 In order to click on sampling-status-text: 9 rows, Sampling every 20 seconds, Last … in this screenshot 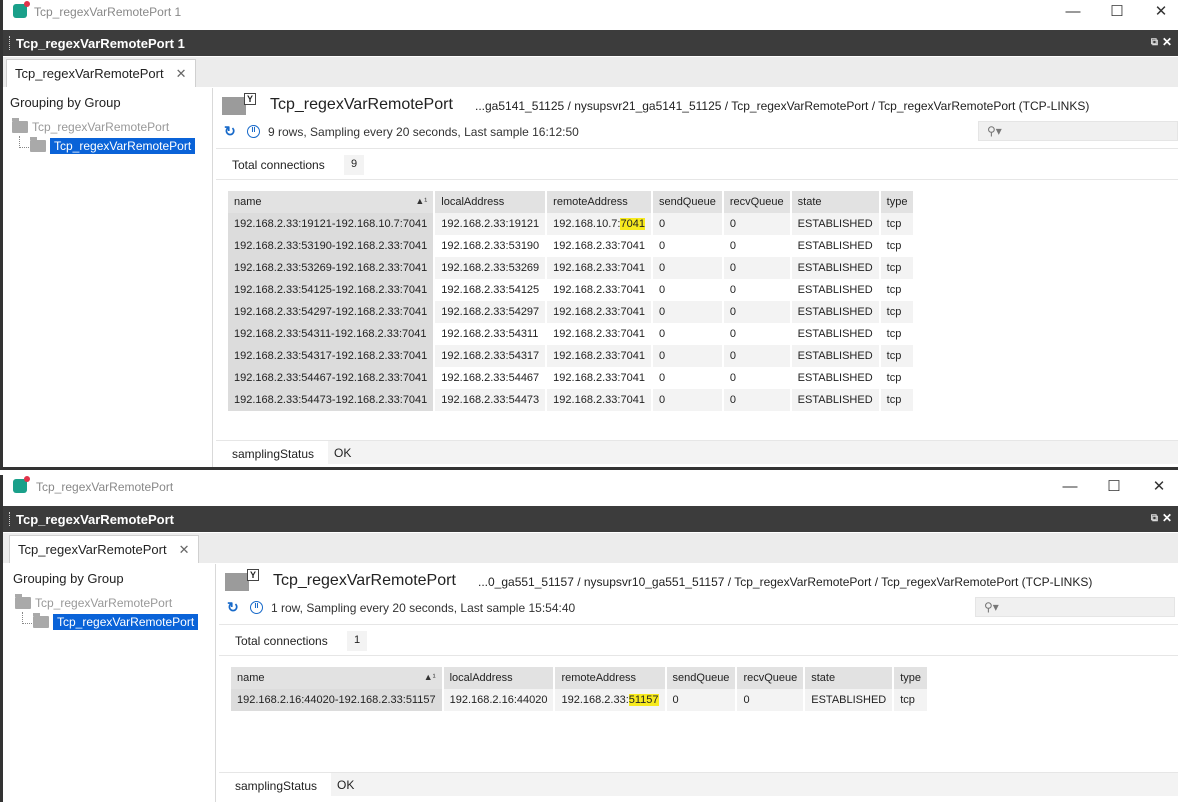, I will do `click(423, 132)`.